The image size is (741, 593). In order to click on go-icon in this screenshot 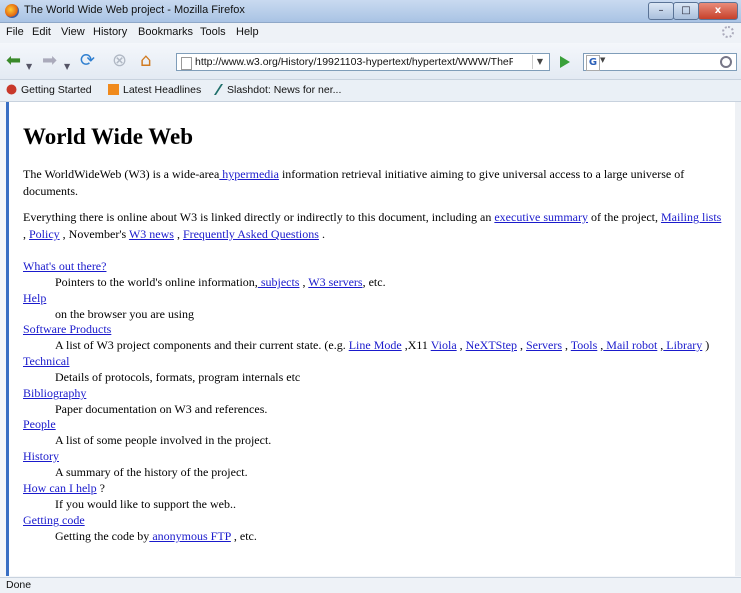, I will do `click(565, 62)`.